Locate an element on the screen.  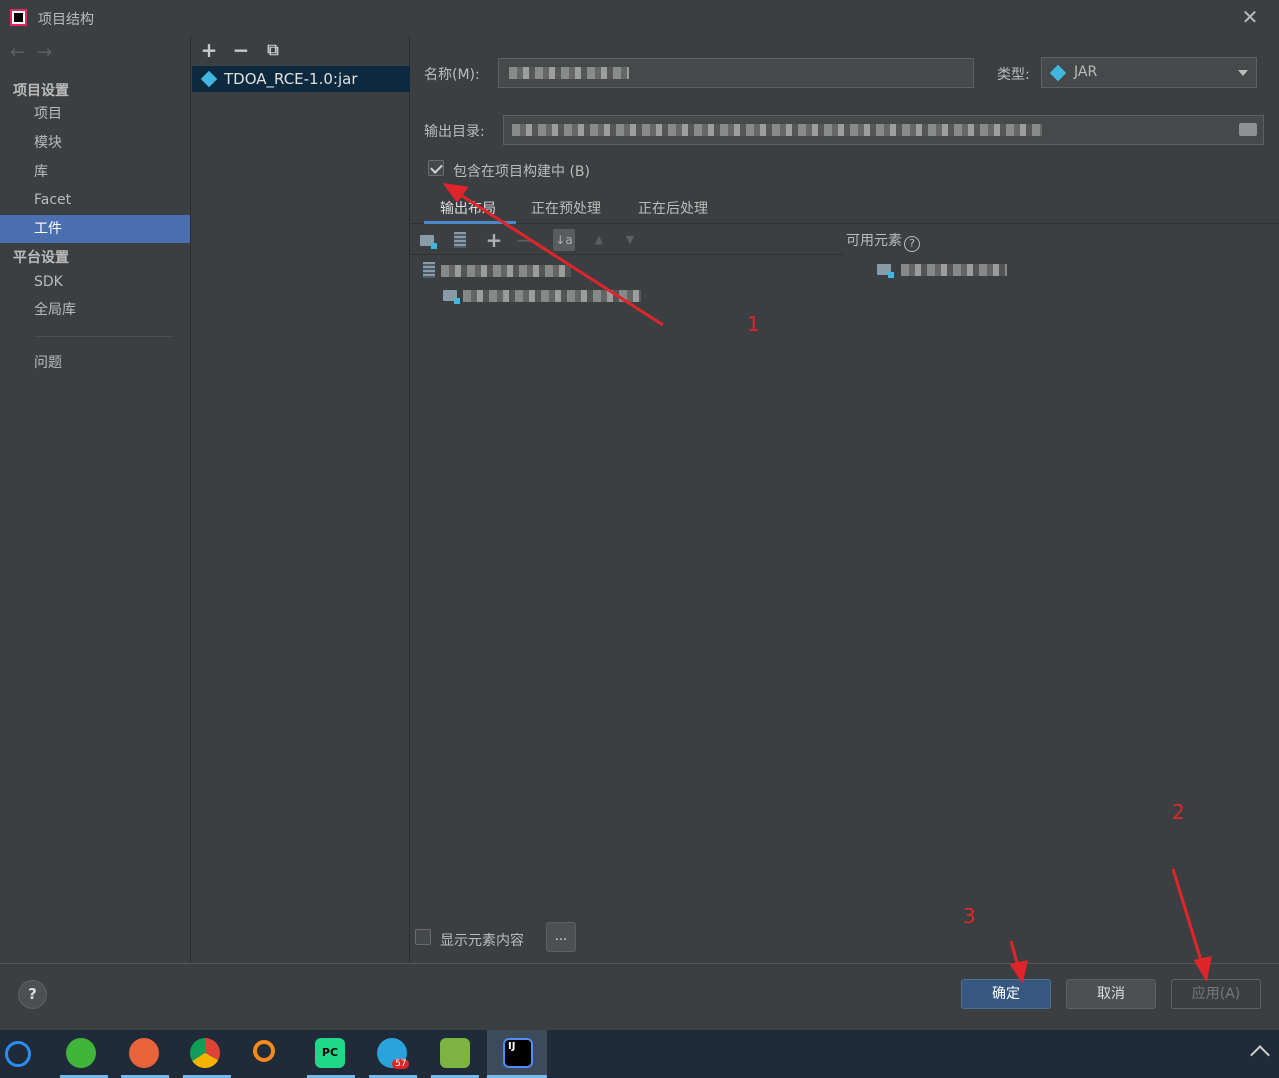
tree-item-output is located at coordinates (552, 296).